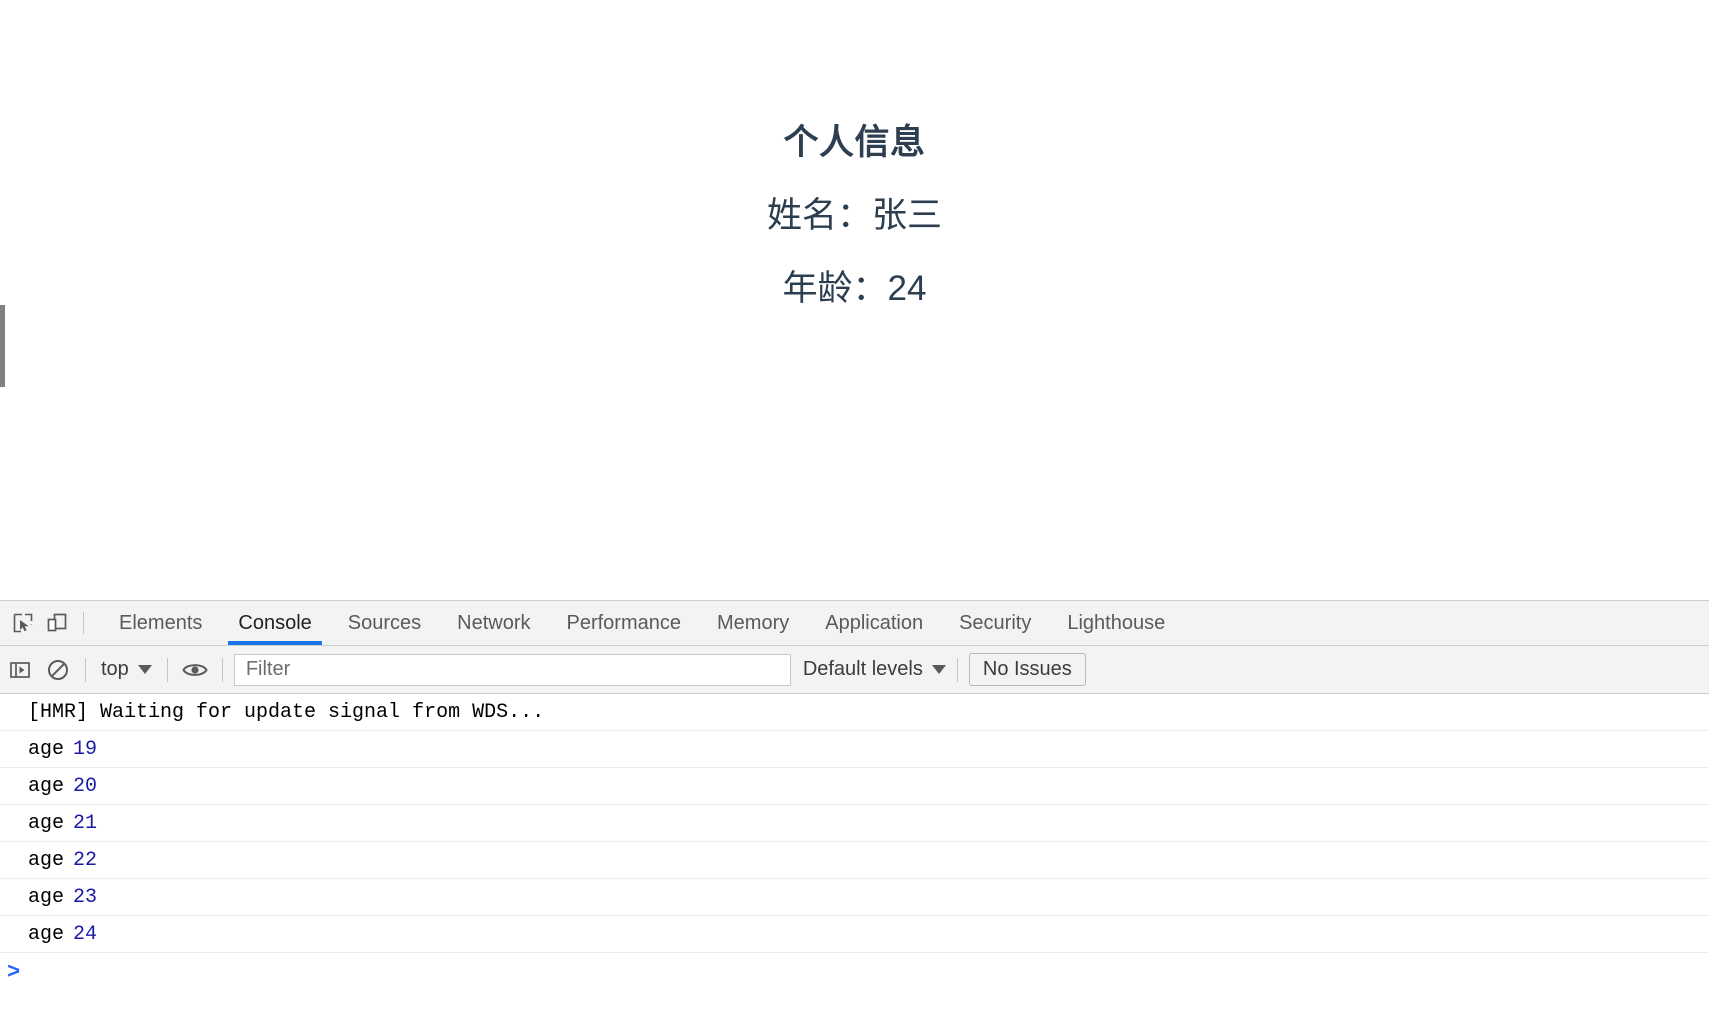  I want to click on tab-application: Application, so click(874, 623).